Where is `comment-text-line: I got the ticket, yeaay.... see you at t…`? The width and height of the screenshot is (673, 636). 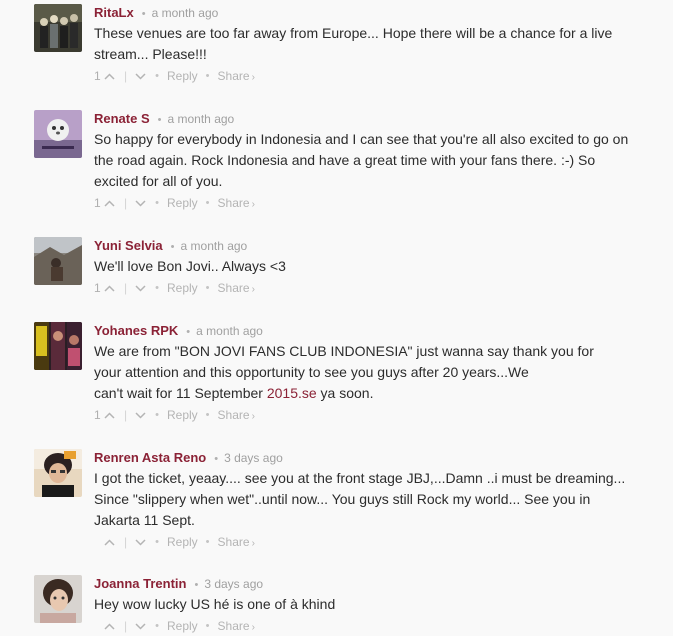 comment-text-line: I got the ticket, yeaay.... see you at t… is located at coordinates (360, 478).